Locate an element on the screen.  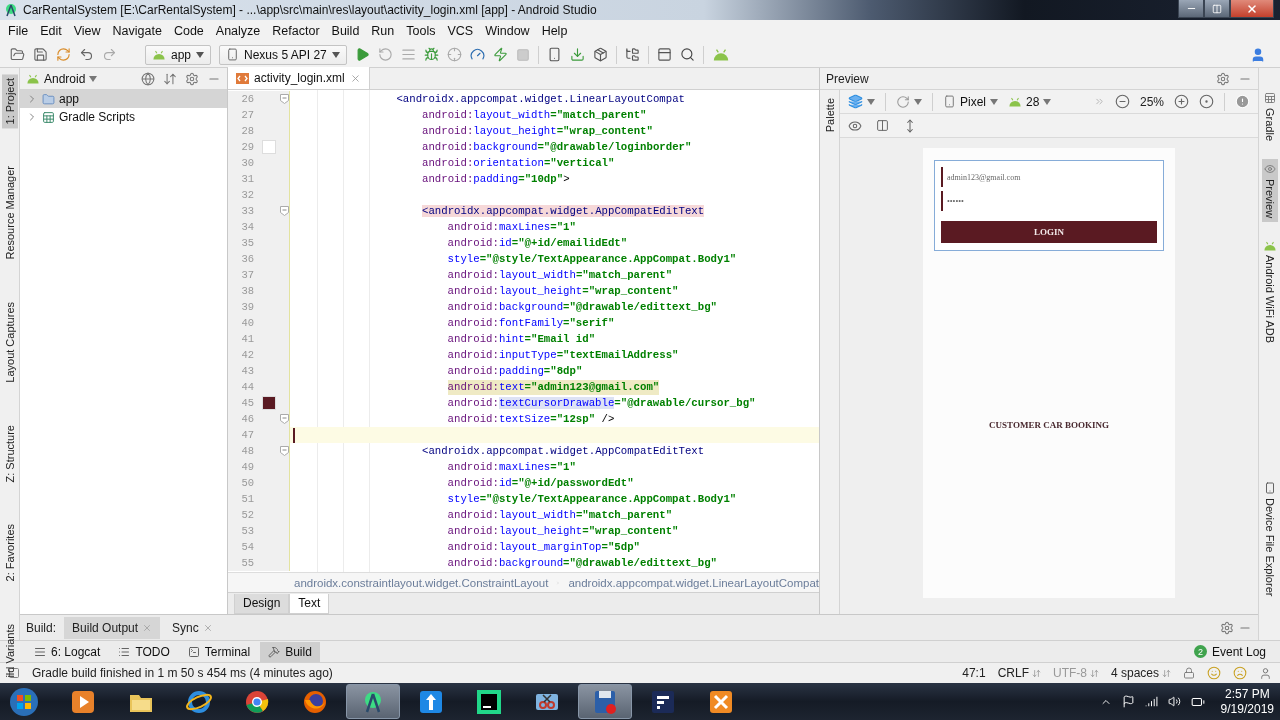
tool-window-tab: Android WiFi ADB is located at coordinates (1269, 292).